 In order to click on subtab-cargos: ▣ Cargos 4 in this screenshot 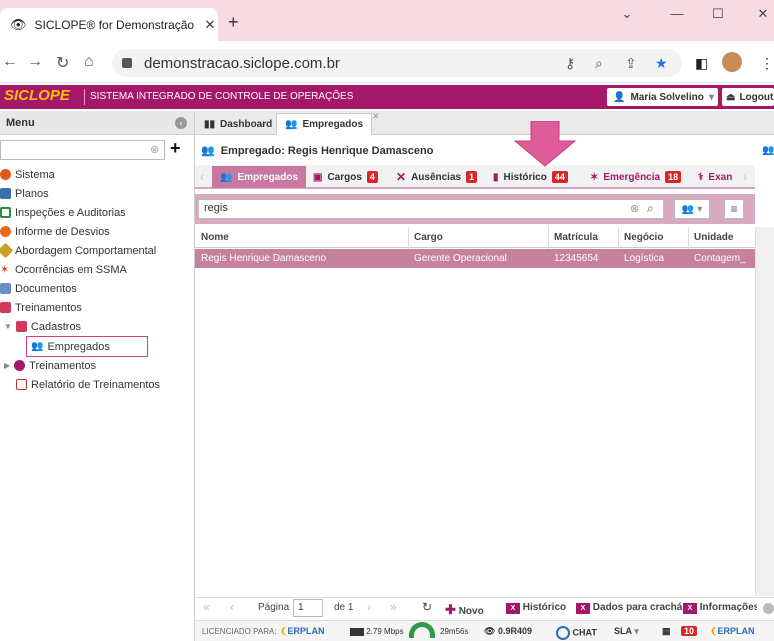, I will do `click(345, 177)`.